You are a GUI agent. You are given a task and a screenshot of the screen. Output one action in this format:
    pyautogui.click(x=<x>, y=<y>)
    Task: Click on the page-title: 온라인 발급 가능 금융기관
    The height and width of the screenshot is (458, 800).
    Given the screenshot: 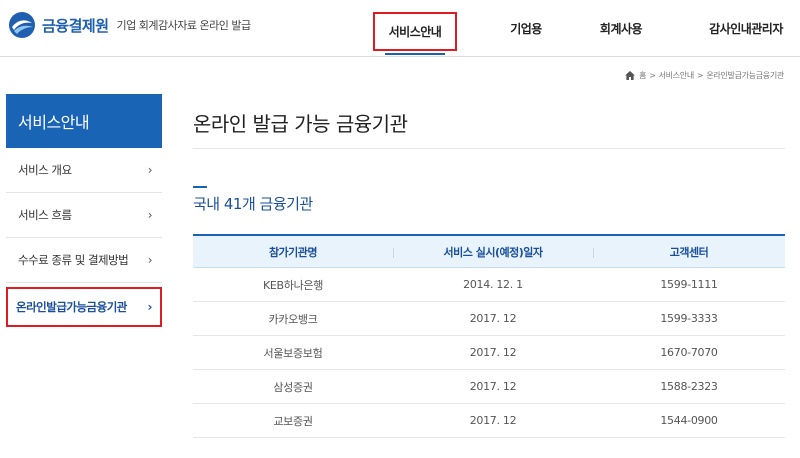 What is the action you would take?
    pyautogui.click(x=300, y=124)
    